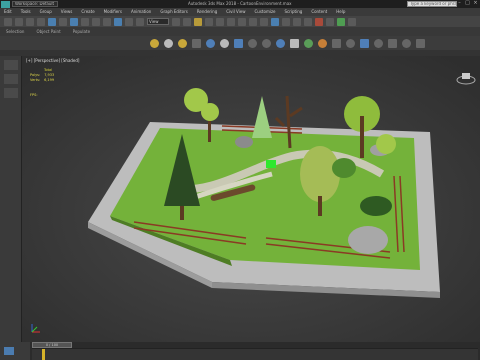  Describe the element at coordinates (196, 43) in the screenshot. I see `cameras-icon` at that location.